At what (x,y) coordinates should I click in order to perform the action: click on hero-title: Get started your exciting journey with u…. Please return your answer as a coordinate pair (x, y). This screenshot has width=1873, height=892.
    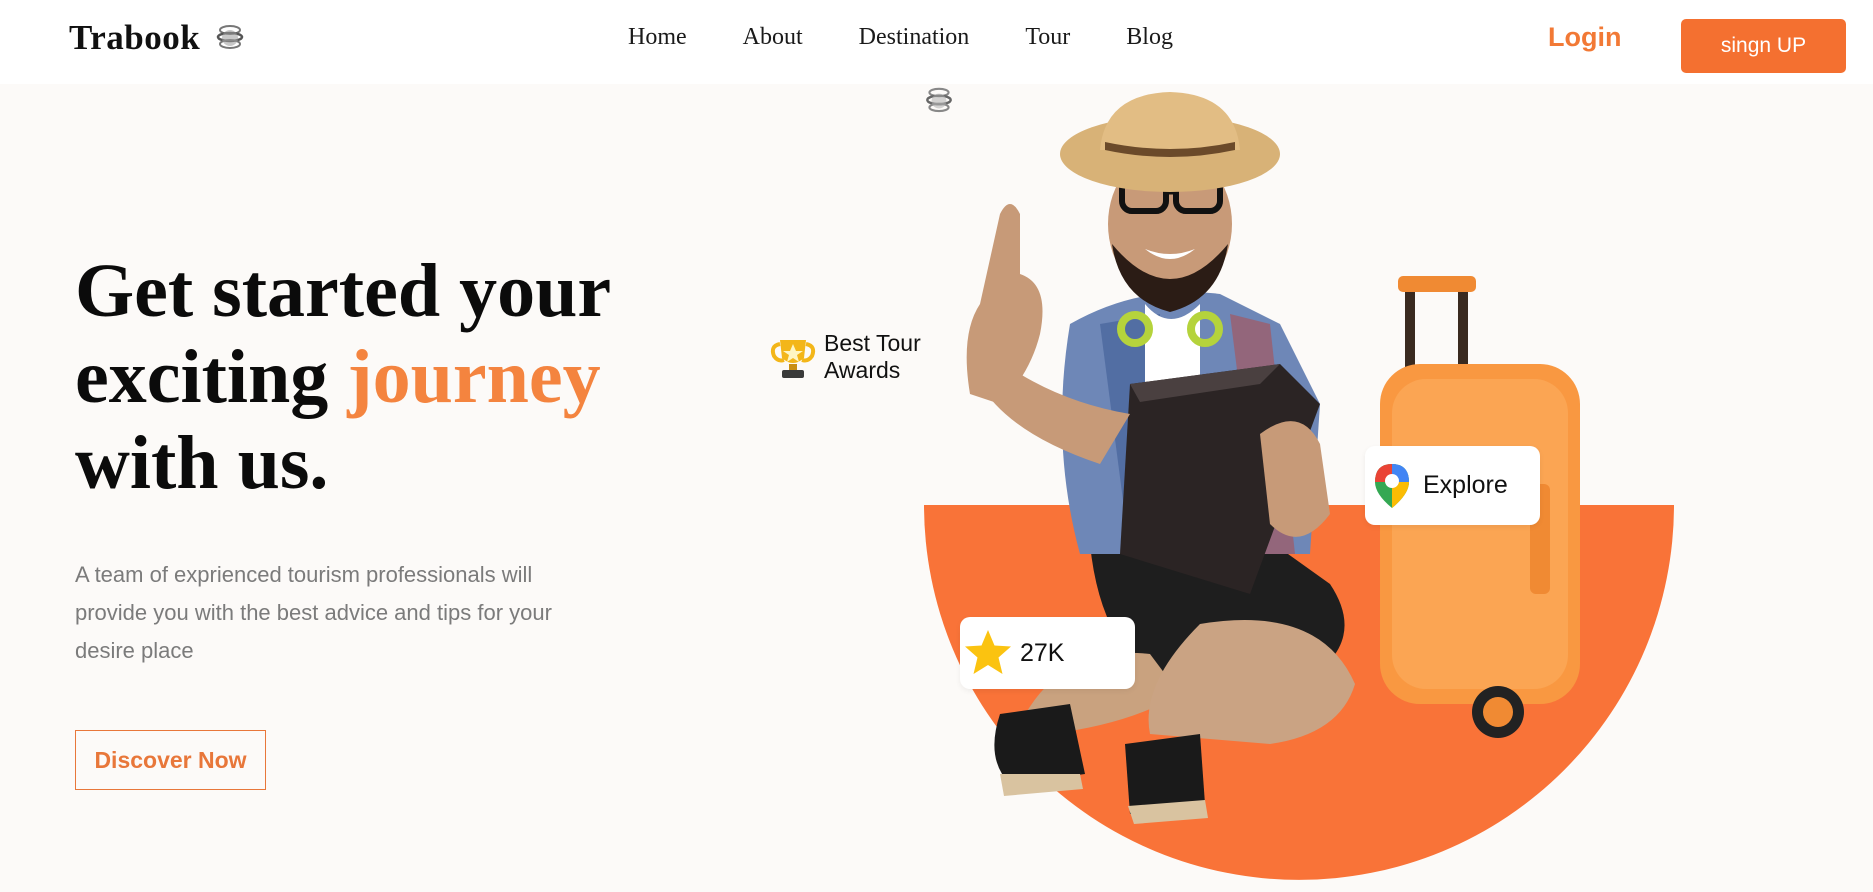
    Looking at the image, I should click on (395, 377).